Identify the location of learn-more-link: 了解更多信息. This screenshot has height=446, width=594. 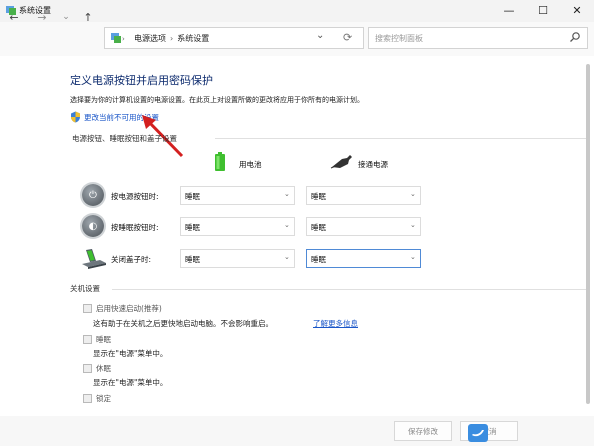
(335, 323).